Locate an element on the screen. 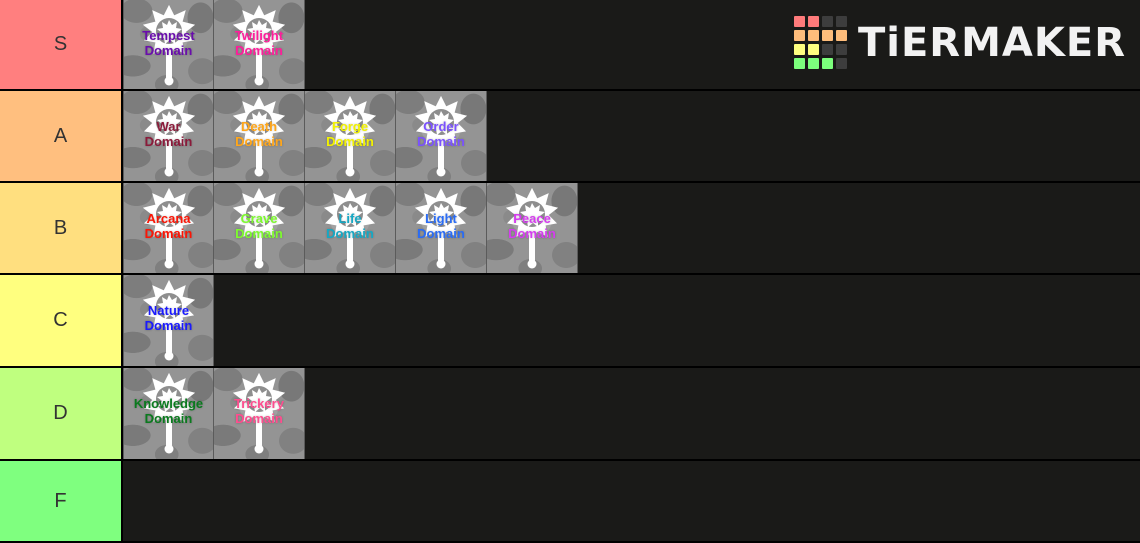 Image resolution: width=1140 pixels, height=543 pixels. tier-item-card: Forge Domain is located at coordinates (350, 136).